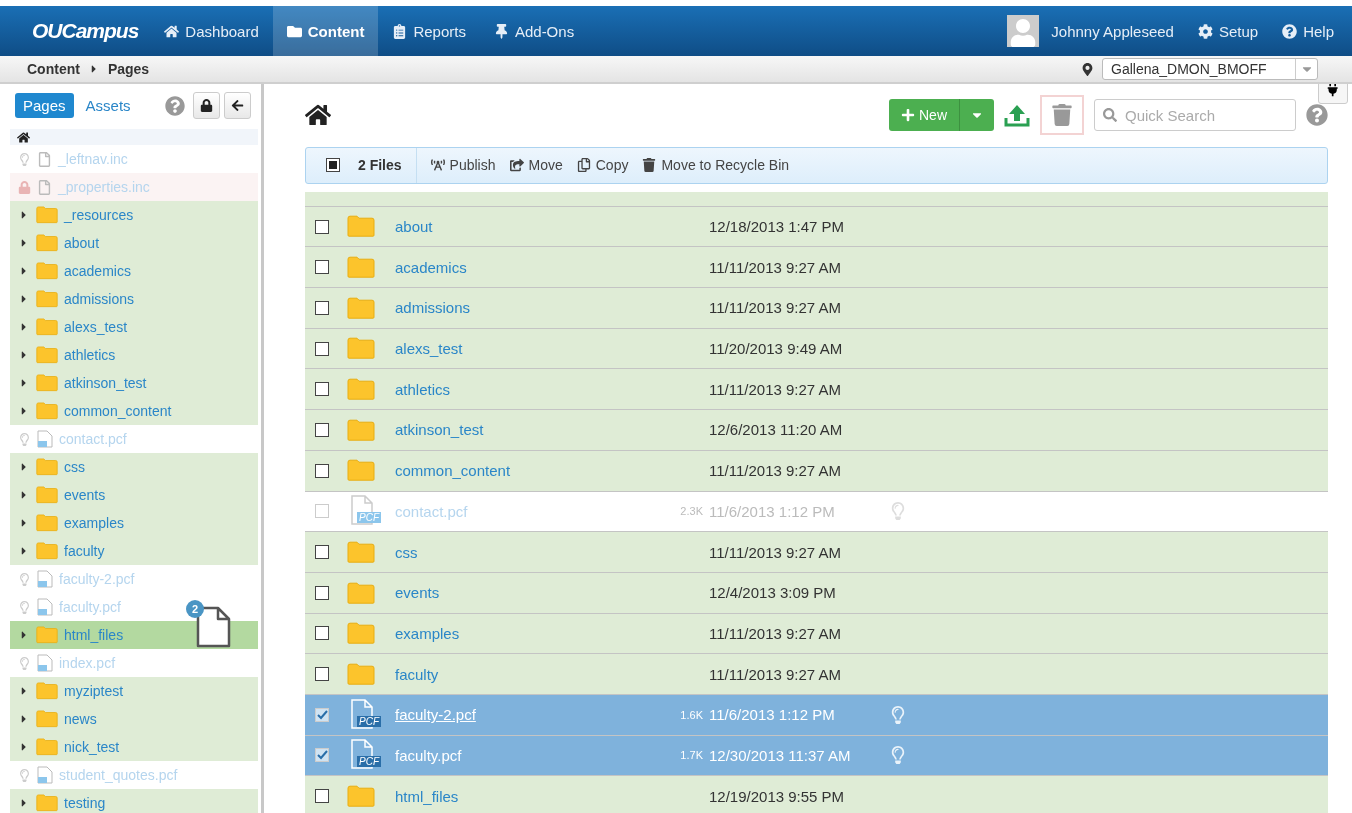 Image resolution: width=1352 pixels, height=813 pixels. What do you see at coordinates (134, 411) in the screenshot?
I see `tree-item: common_content` at bounding box center [134, 411].